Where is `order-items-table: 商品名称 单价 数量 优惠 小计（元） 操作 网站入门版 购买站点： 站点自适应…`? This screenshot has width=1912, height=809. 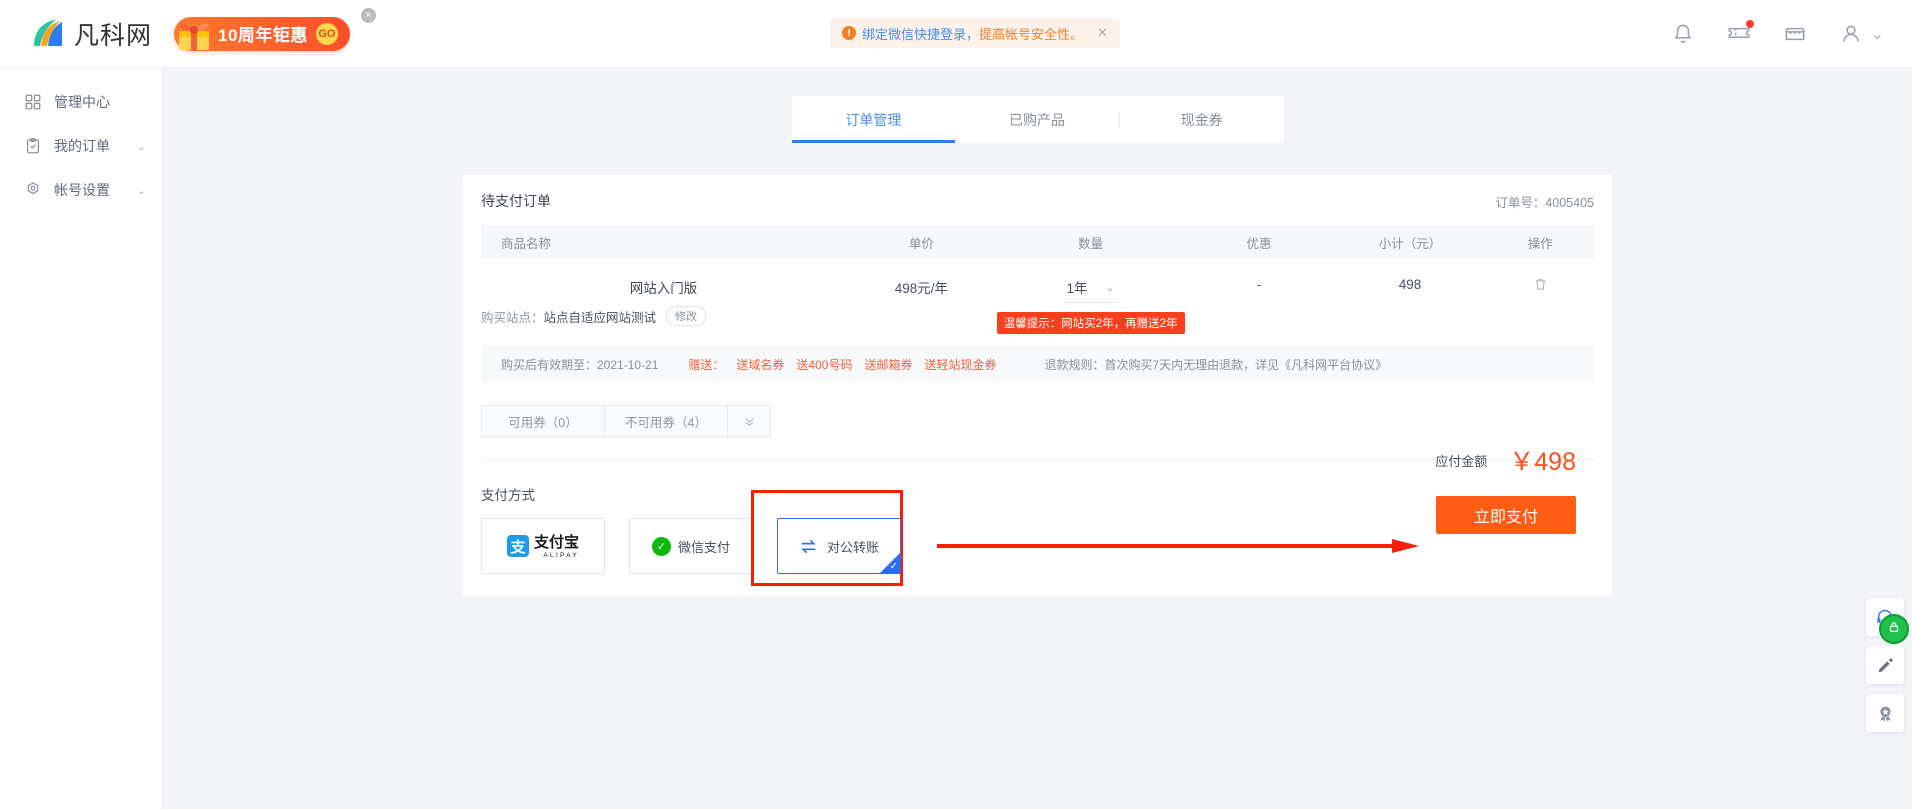
order-items-table: 商品名称 单价 数量 优惠 小计（元） 操作 网站入门版 购买站点： 站点自适应… is located at coordinates (1037, 282).